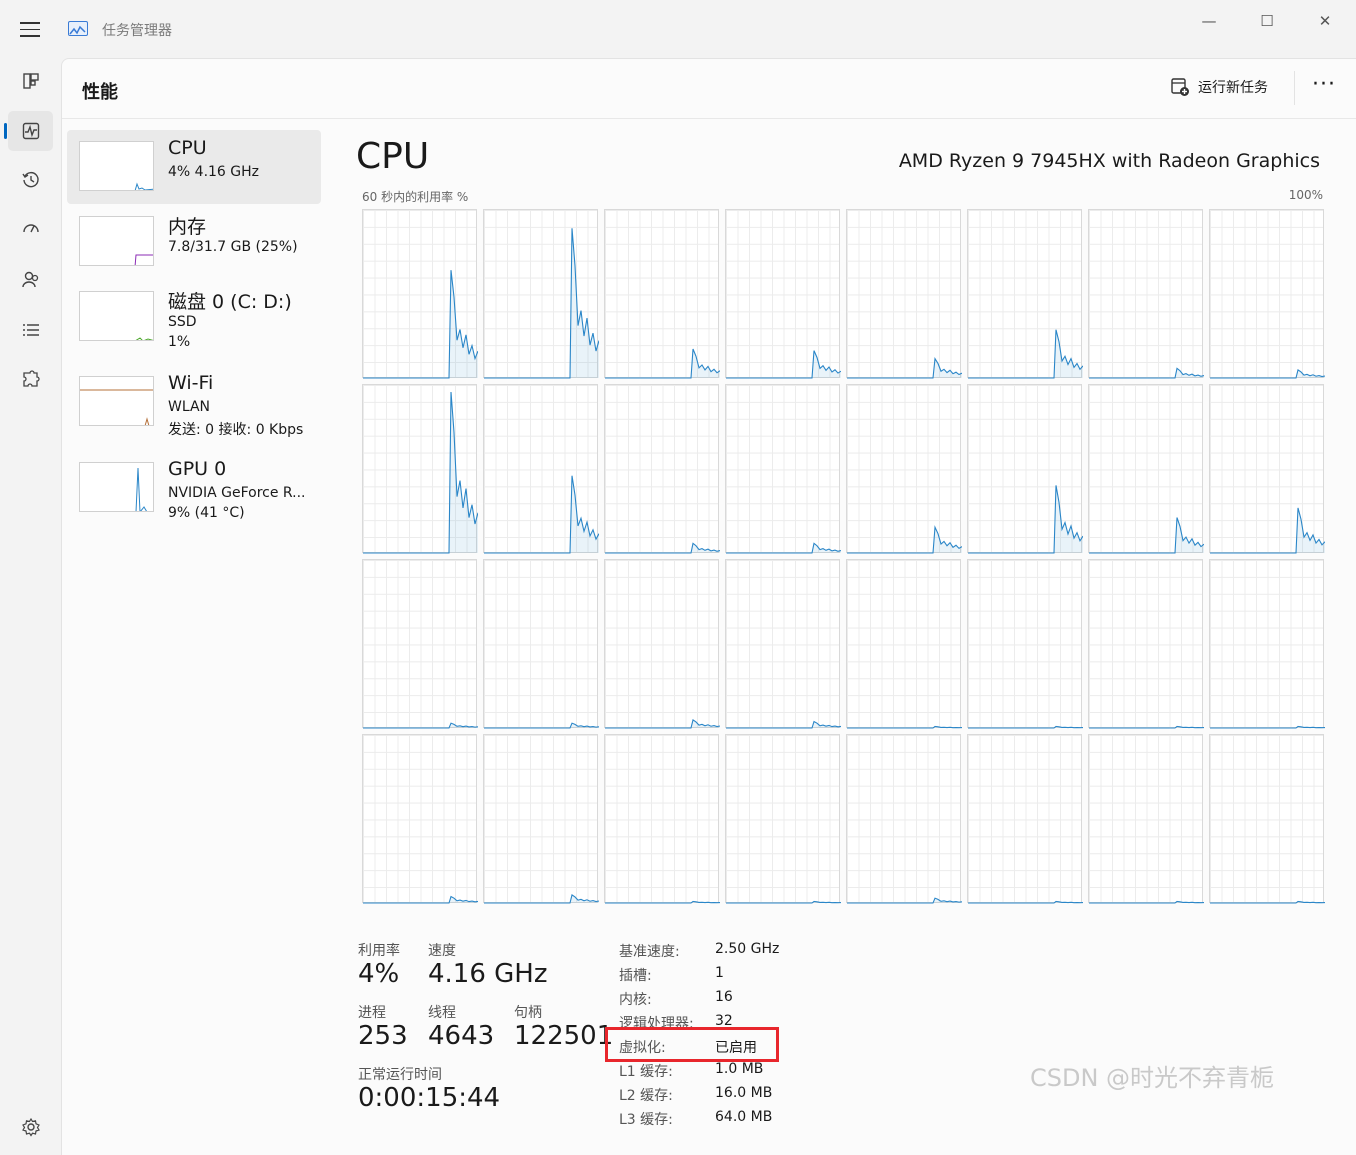 The image size is (1356, 1155). Describe the element at coordinates (747, 949) in the screenshot. I see `detail-value: 2.50 GHz` at that location.